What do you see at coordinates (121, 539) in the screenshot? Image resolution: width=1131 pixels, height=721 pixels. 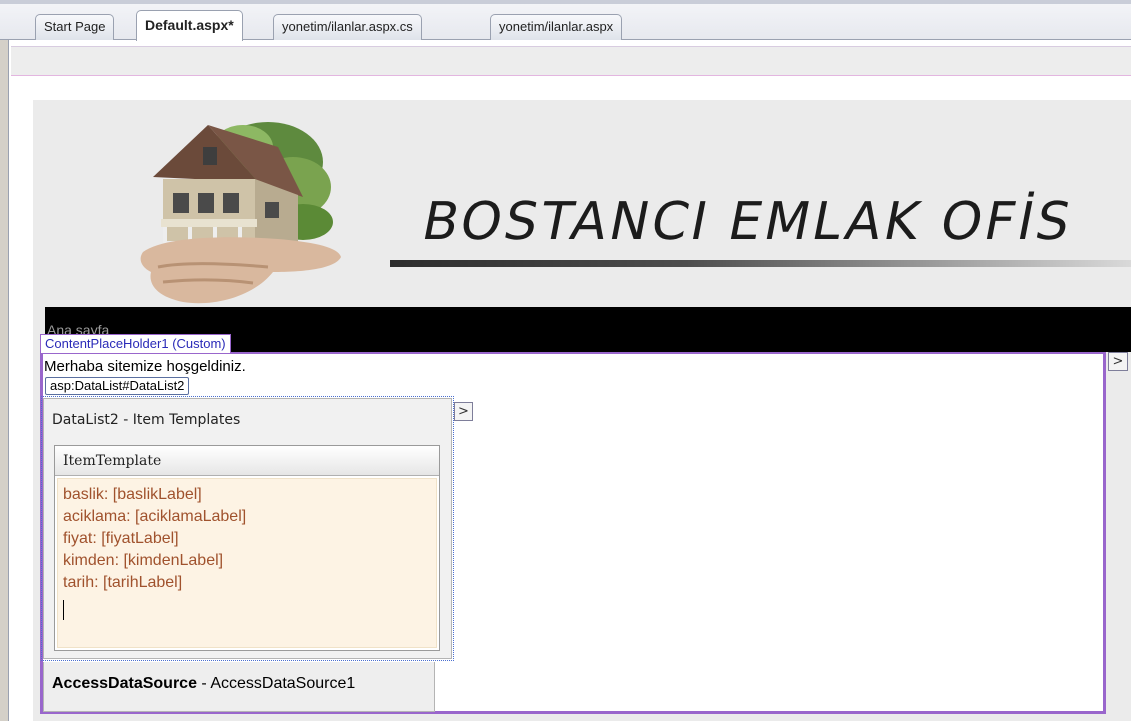 I see `template-line-fiyat: fiyat: [fiyatLabel]` at bounding box center [121, 539].